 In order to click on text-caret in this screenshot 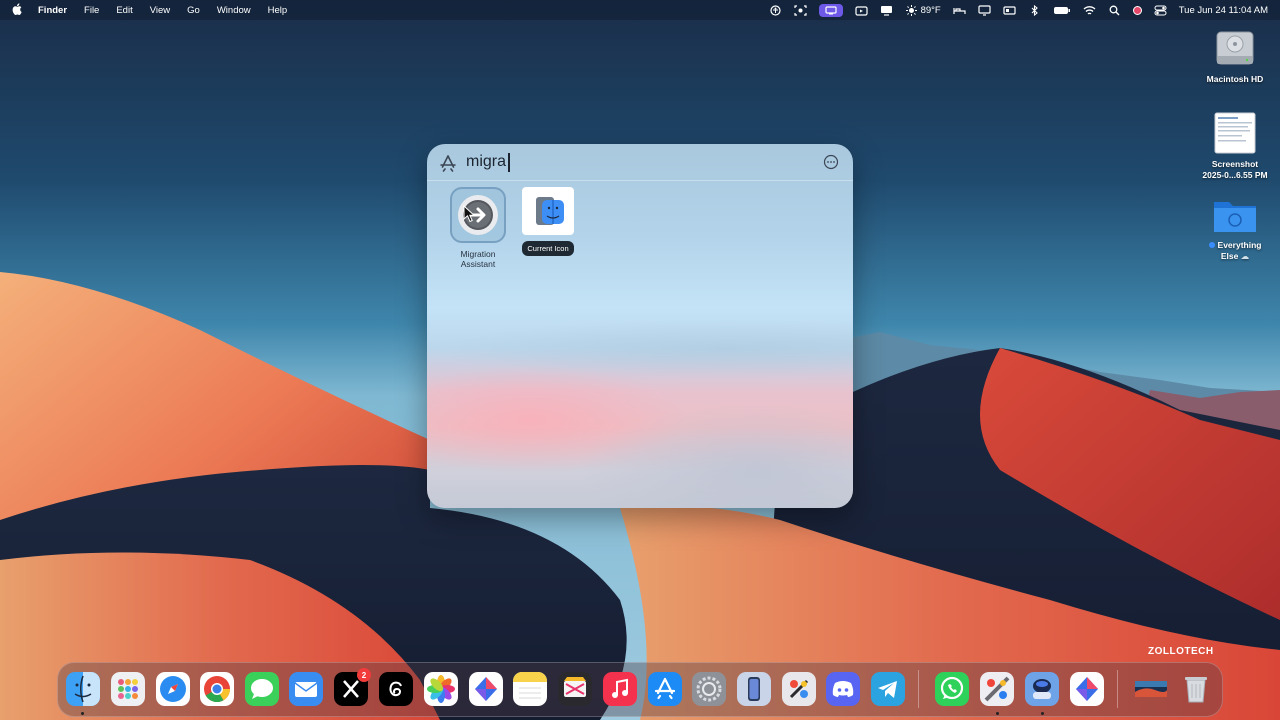, I will do `click(509, 162)`.